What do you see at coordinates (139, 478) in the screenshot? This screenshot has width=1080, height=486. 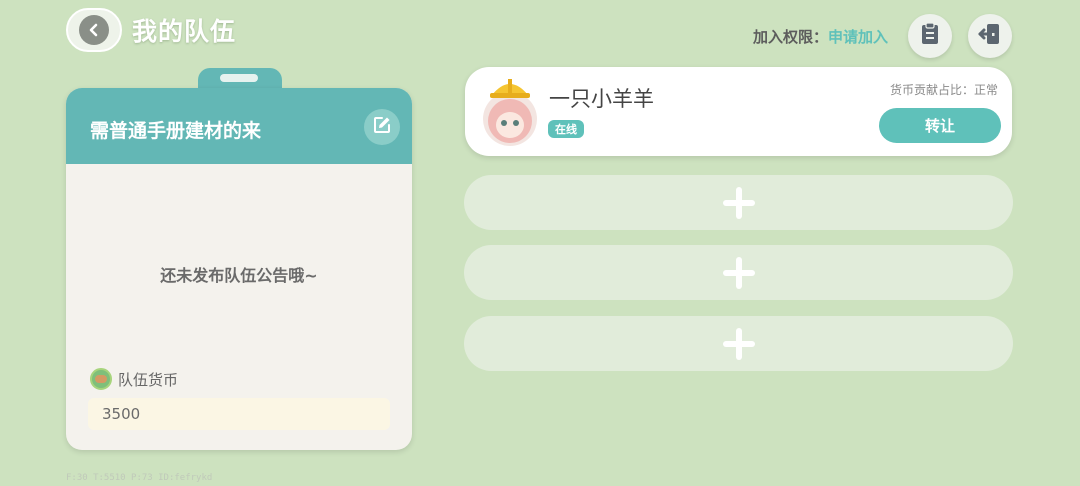 I see `debug-overlay-text: F:30 T:5510 P:73 ID:fefrykd` at bounding box center [139, 478].